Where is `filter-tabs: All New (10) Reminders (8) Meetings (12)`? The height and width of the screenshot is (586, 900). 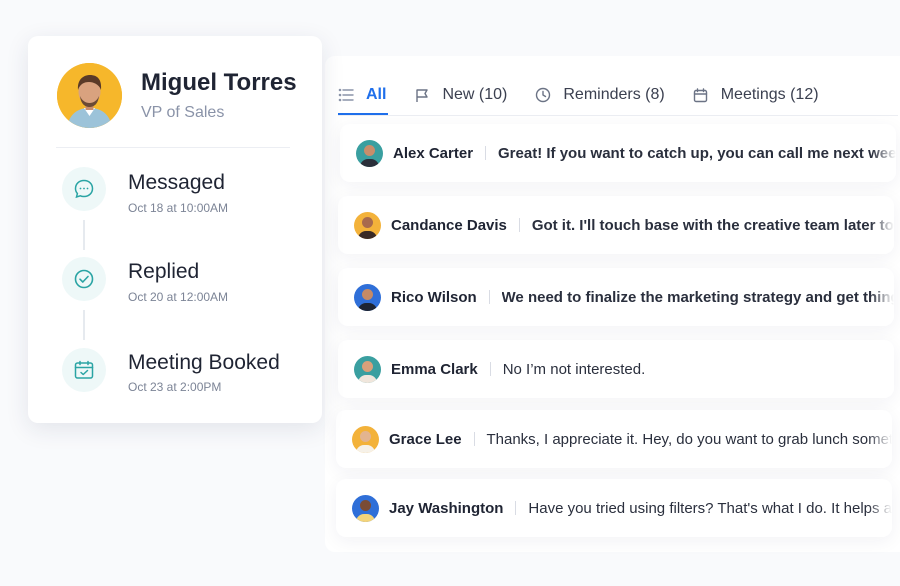 filter-tabs: All New (10) Reminders (8) Meetings (12) is located at coordinates (592, 97).